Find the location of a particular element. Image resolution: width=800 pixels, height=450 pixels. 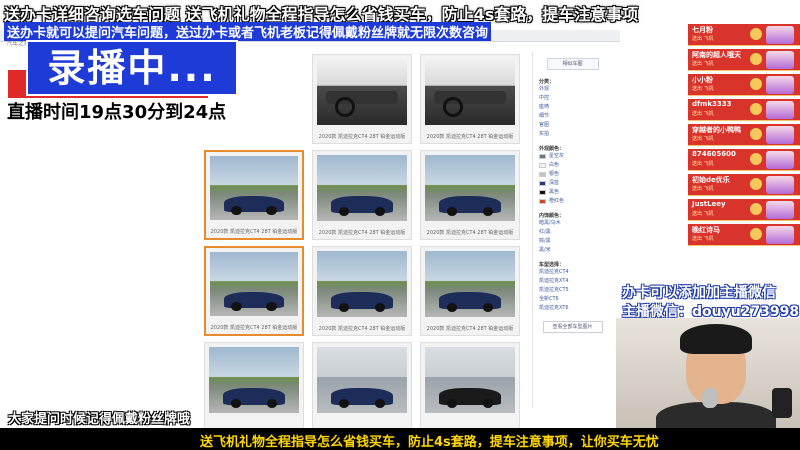

filter-item-label: 凯迪拉克CT4 is located at coordinates (554, 272).